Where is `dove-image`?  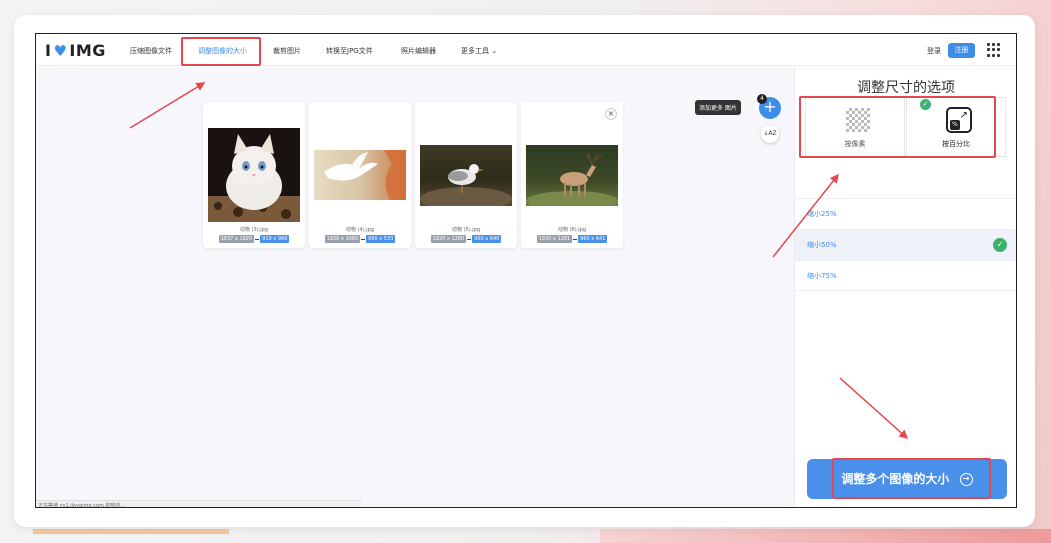 dove-image is located at coordinates (360, 175).